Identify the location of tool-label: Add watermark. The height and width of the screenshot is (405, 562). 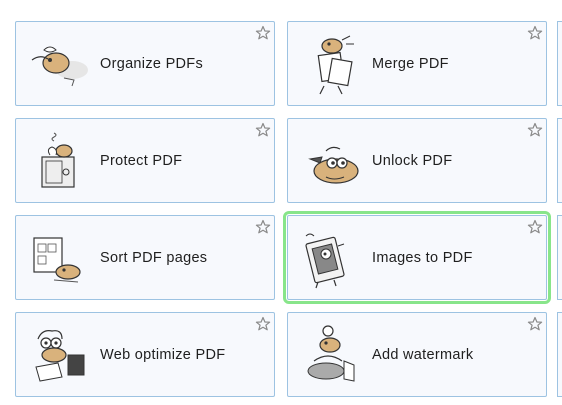
(423, 355).